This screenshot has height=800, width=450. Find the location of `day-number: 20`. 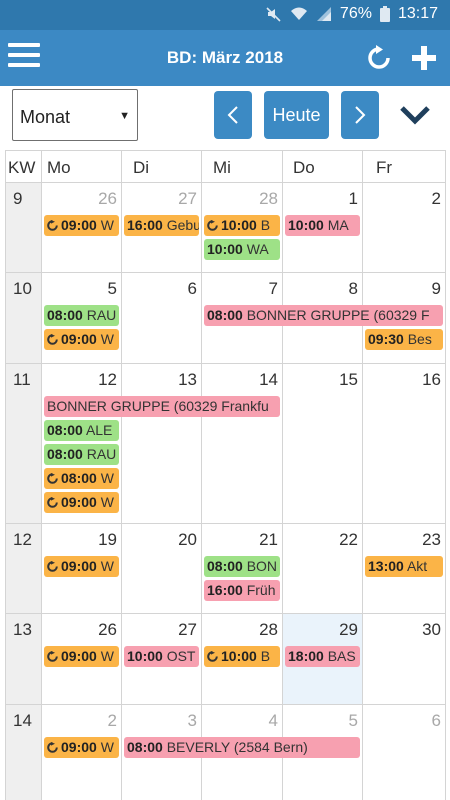

day-number: 20 is located at coordinates (162, 540).